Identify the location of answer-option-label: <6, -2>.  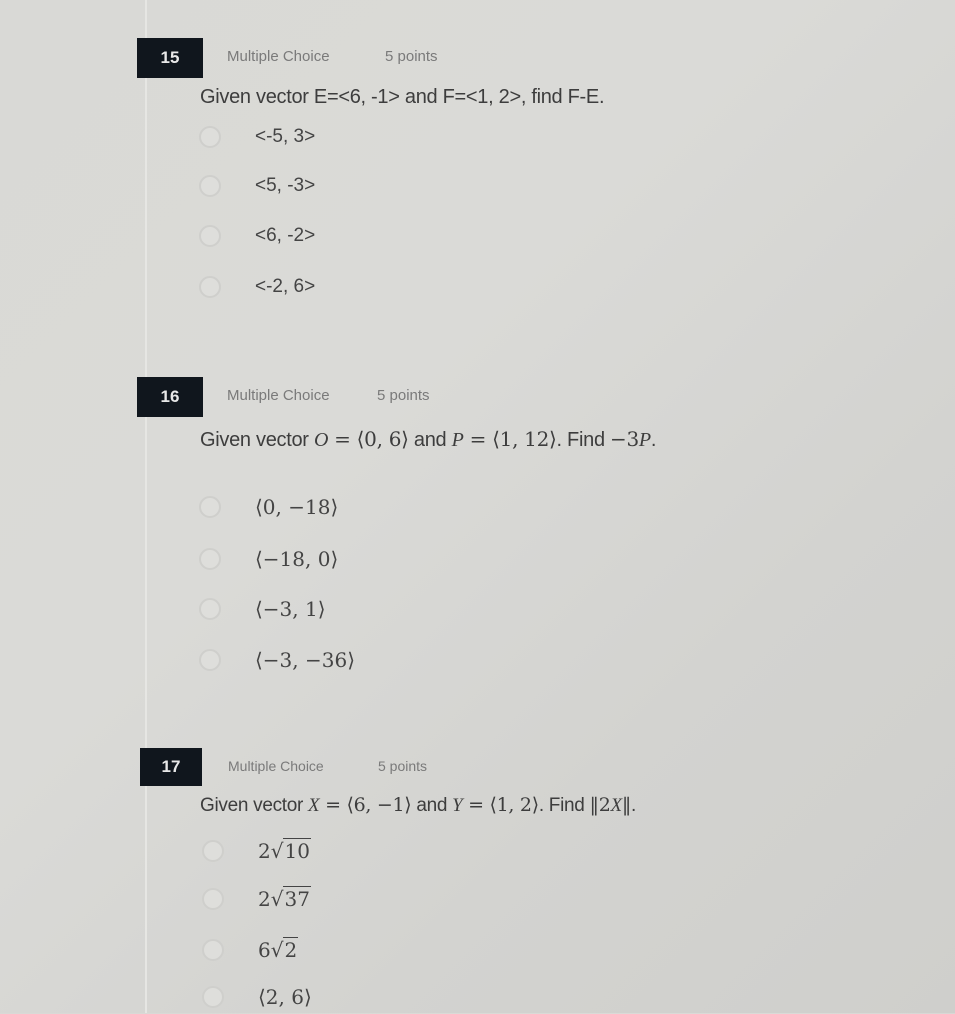
(285, 235).